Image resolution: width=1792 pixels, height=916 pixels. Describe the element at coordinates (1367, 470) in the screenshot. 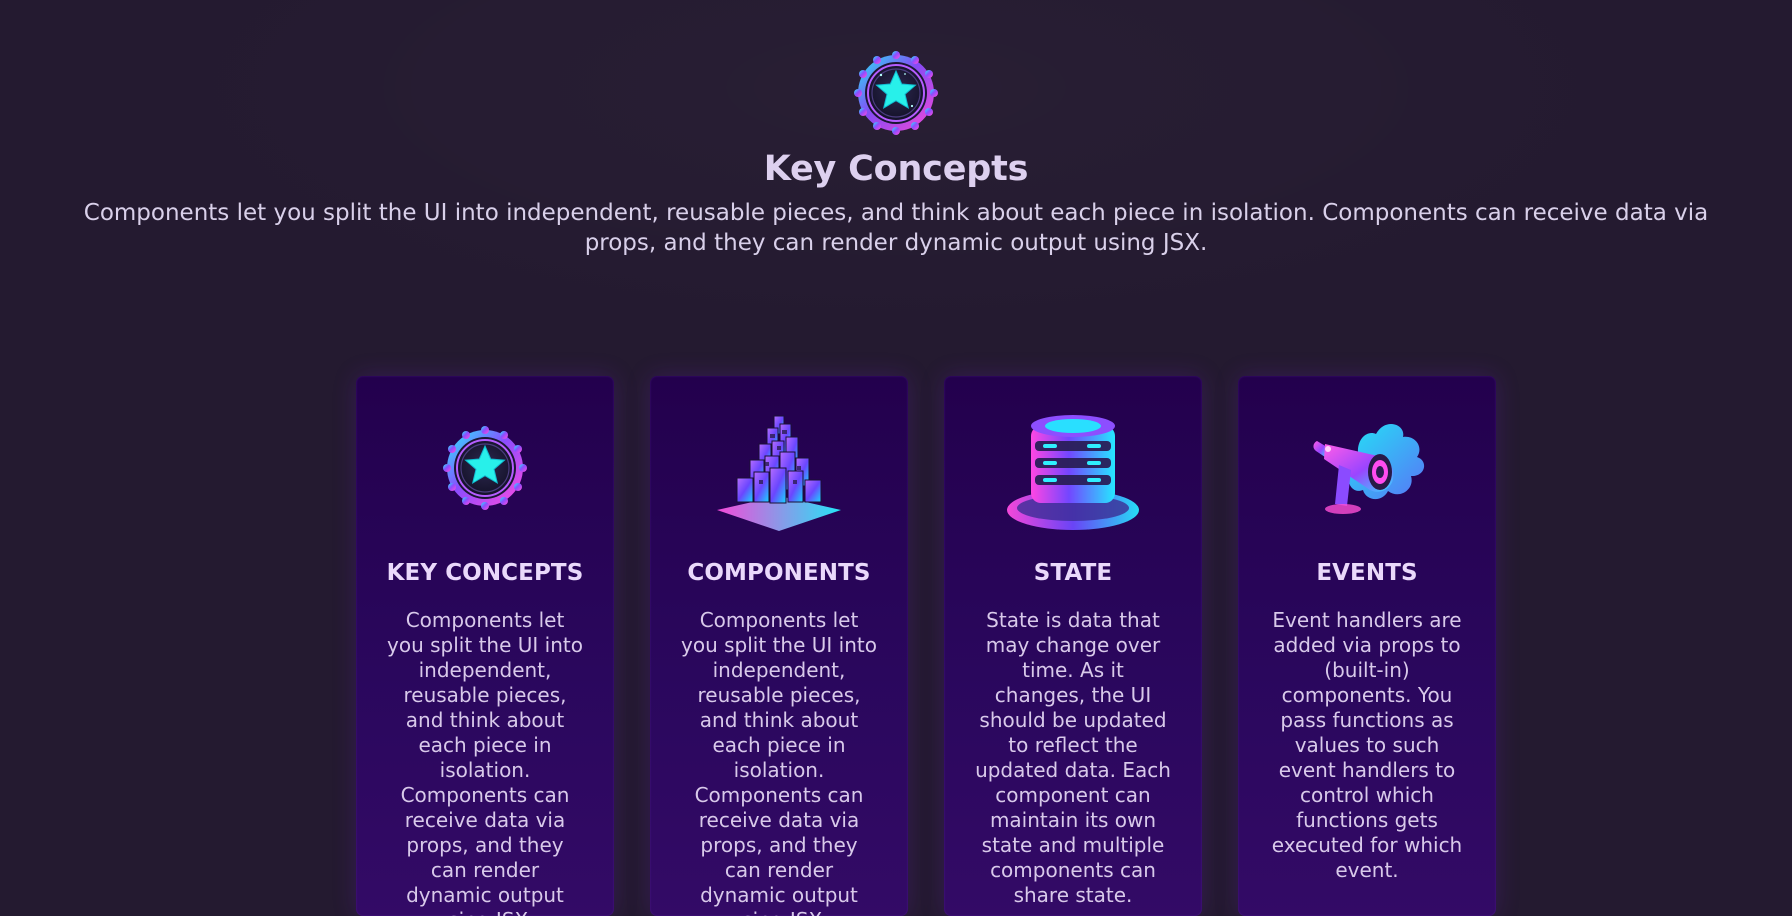

I see `megaphone-icon` at that location.